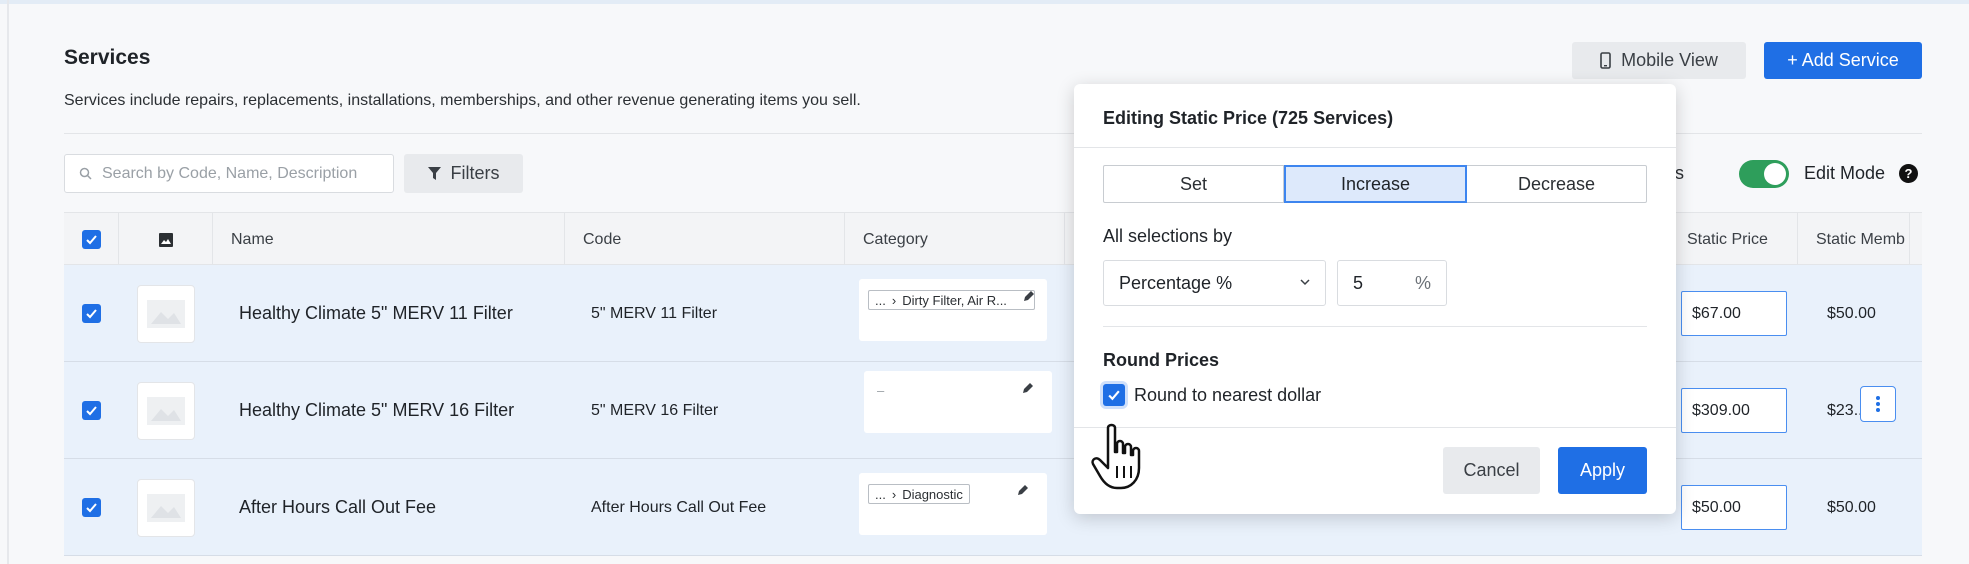 The image size is (1969, 564). What do you see at coordinates (1392, 283) in the screenshot?
I see `adjust-value-input: 5 %` at bounding box center [1392, 283].